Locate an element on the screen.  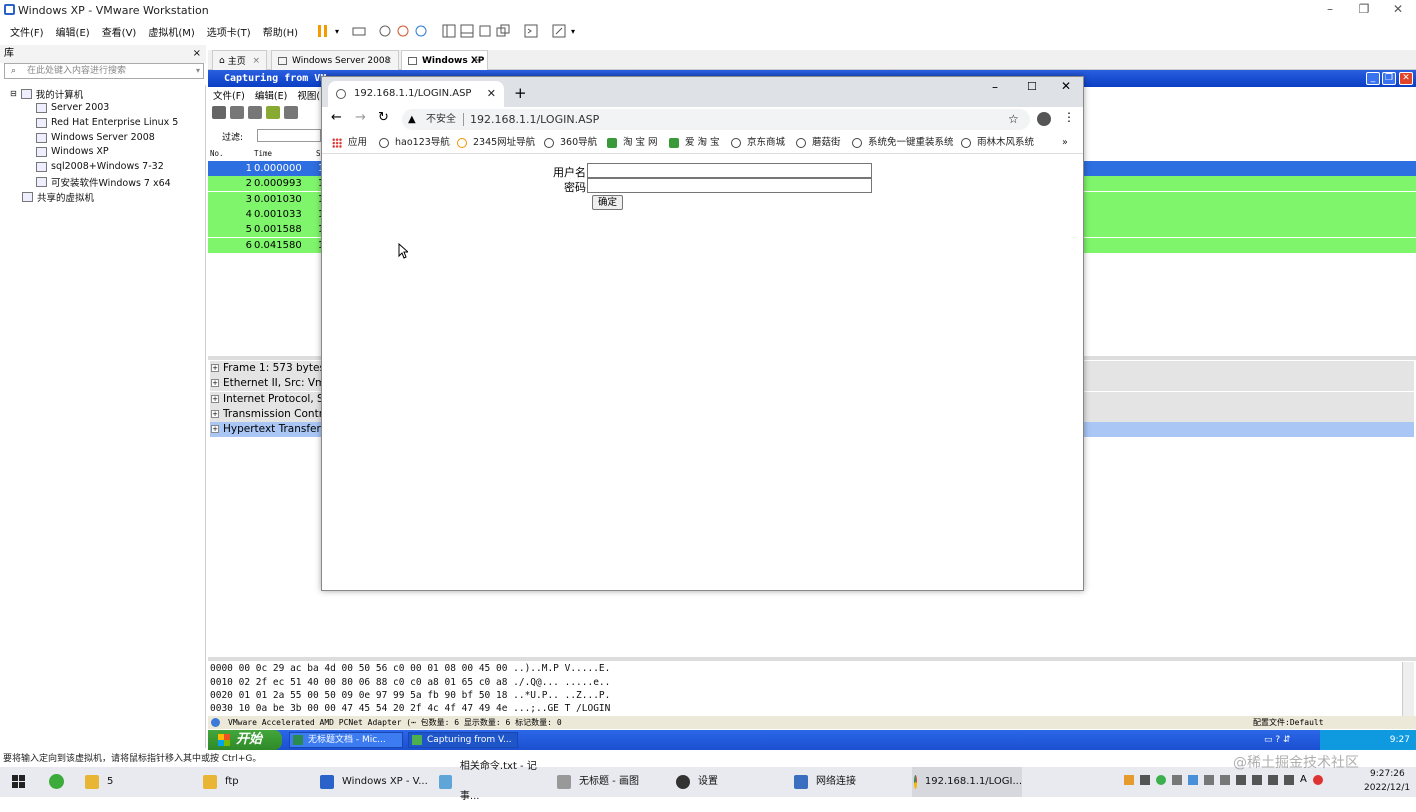
col-no: No. is located at coordinates (217, 153).